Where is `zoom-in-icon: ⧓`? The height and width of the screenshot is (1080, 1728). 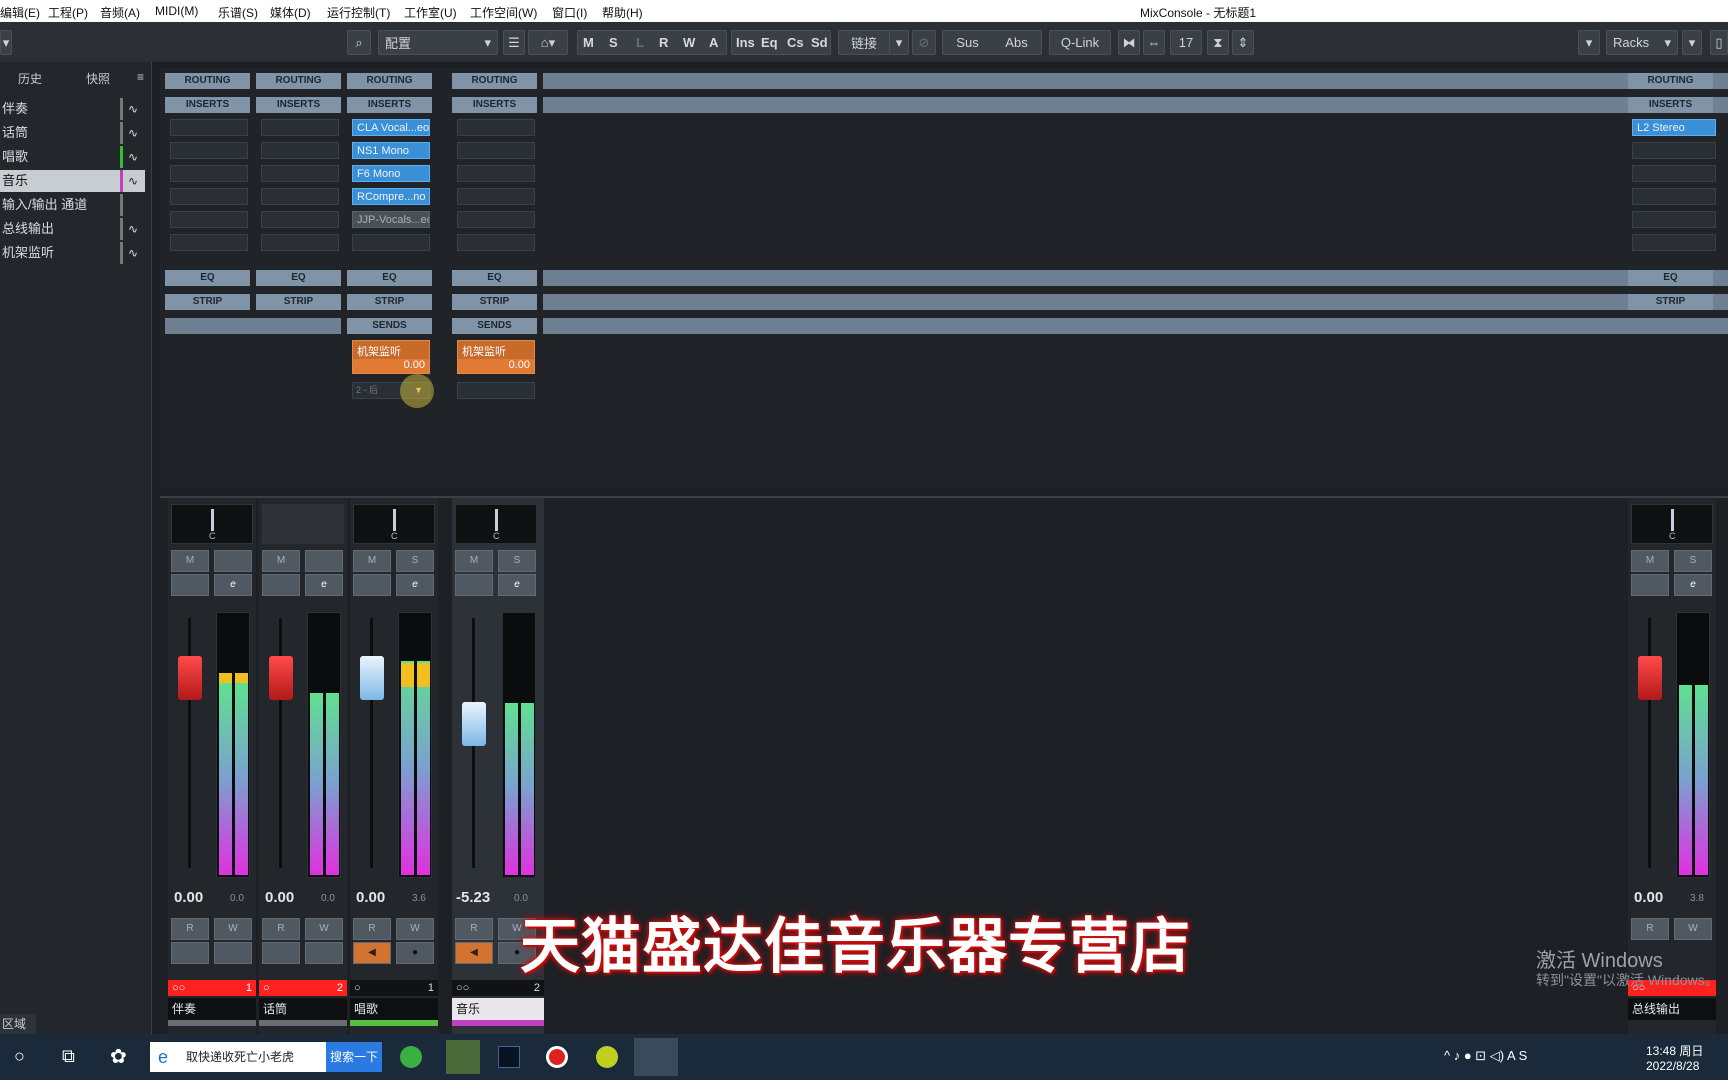 zoom-in-icon: ⧓ is located at coordinates (1129, 42).